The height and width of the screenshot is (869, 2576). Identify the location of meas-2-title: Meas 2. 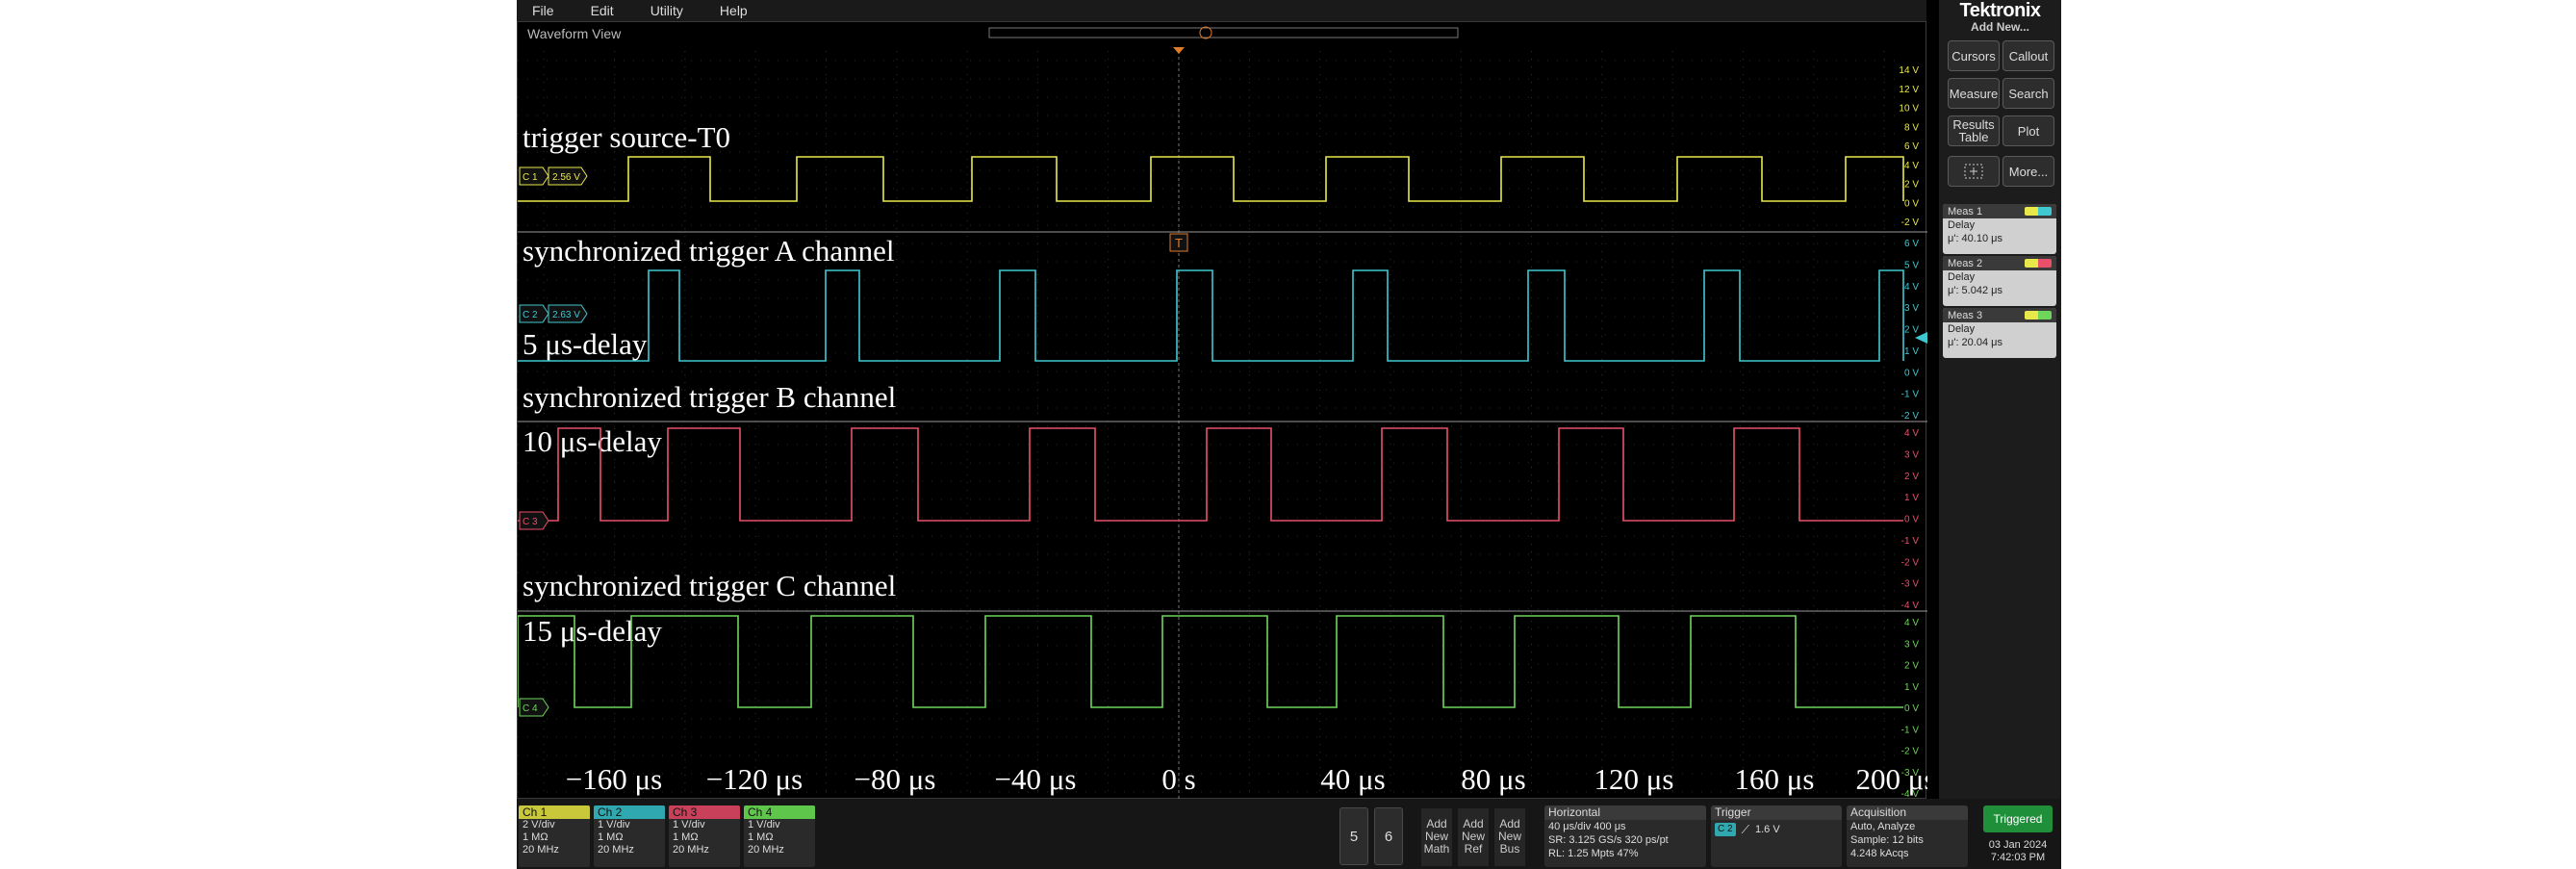
(1965, 263).